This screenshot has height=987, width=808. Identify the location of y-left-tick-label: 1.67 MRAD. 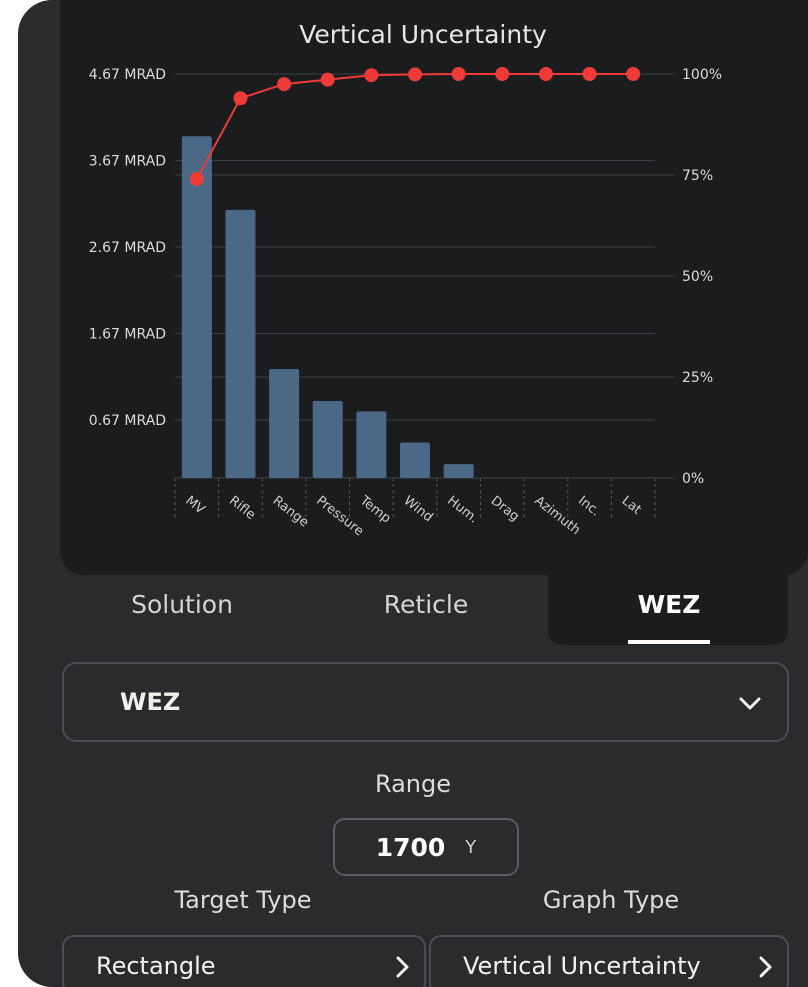
(127, 335).